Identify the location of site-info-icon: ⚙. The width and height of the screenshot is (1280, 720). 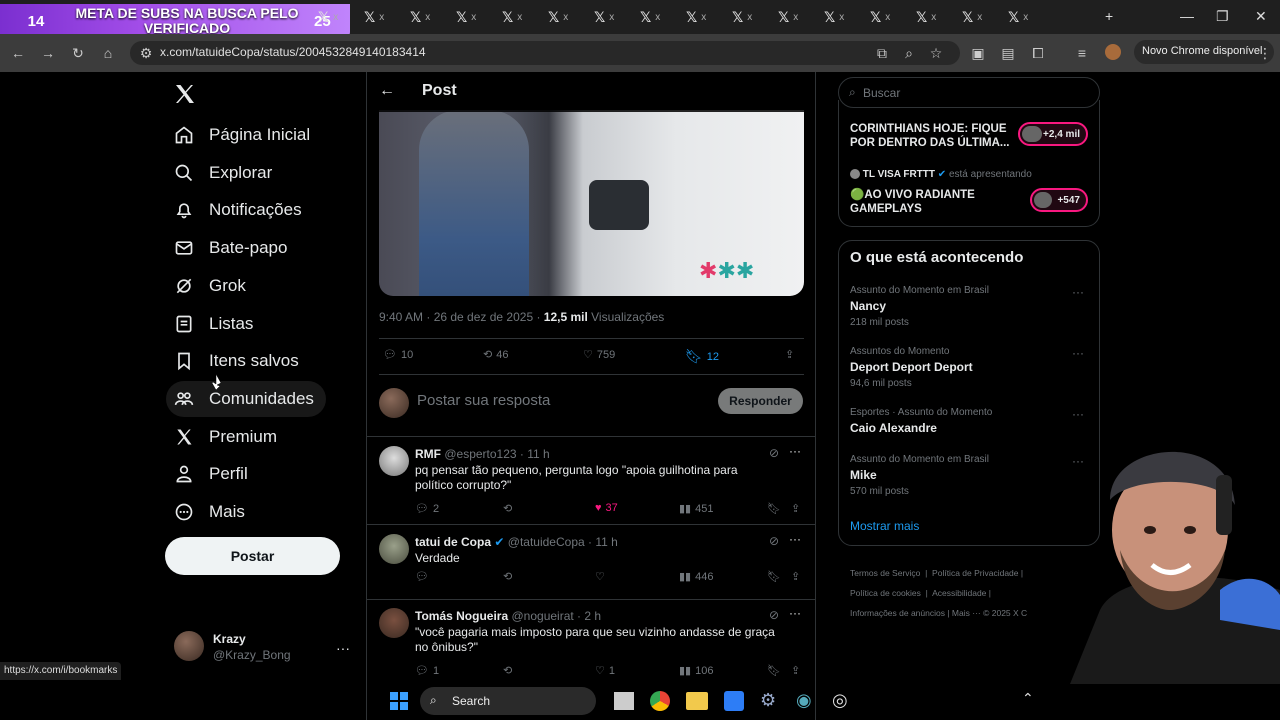
(146, 53).